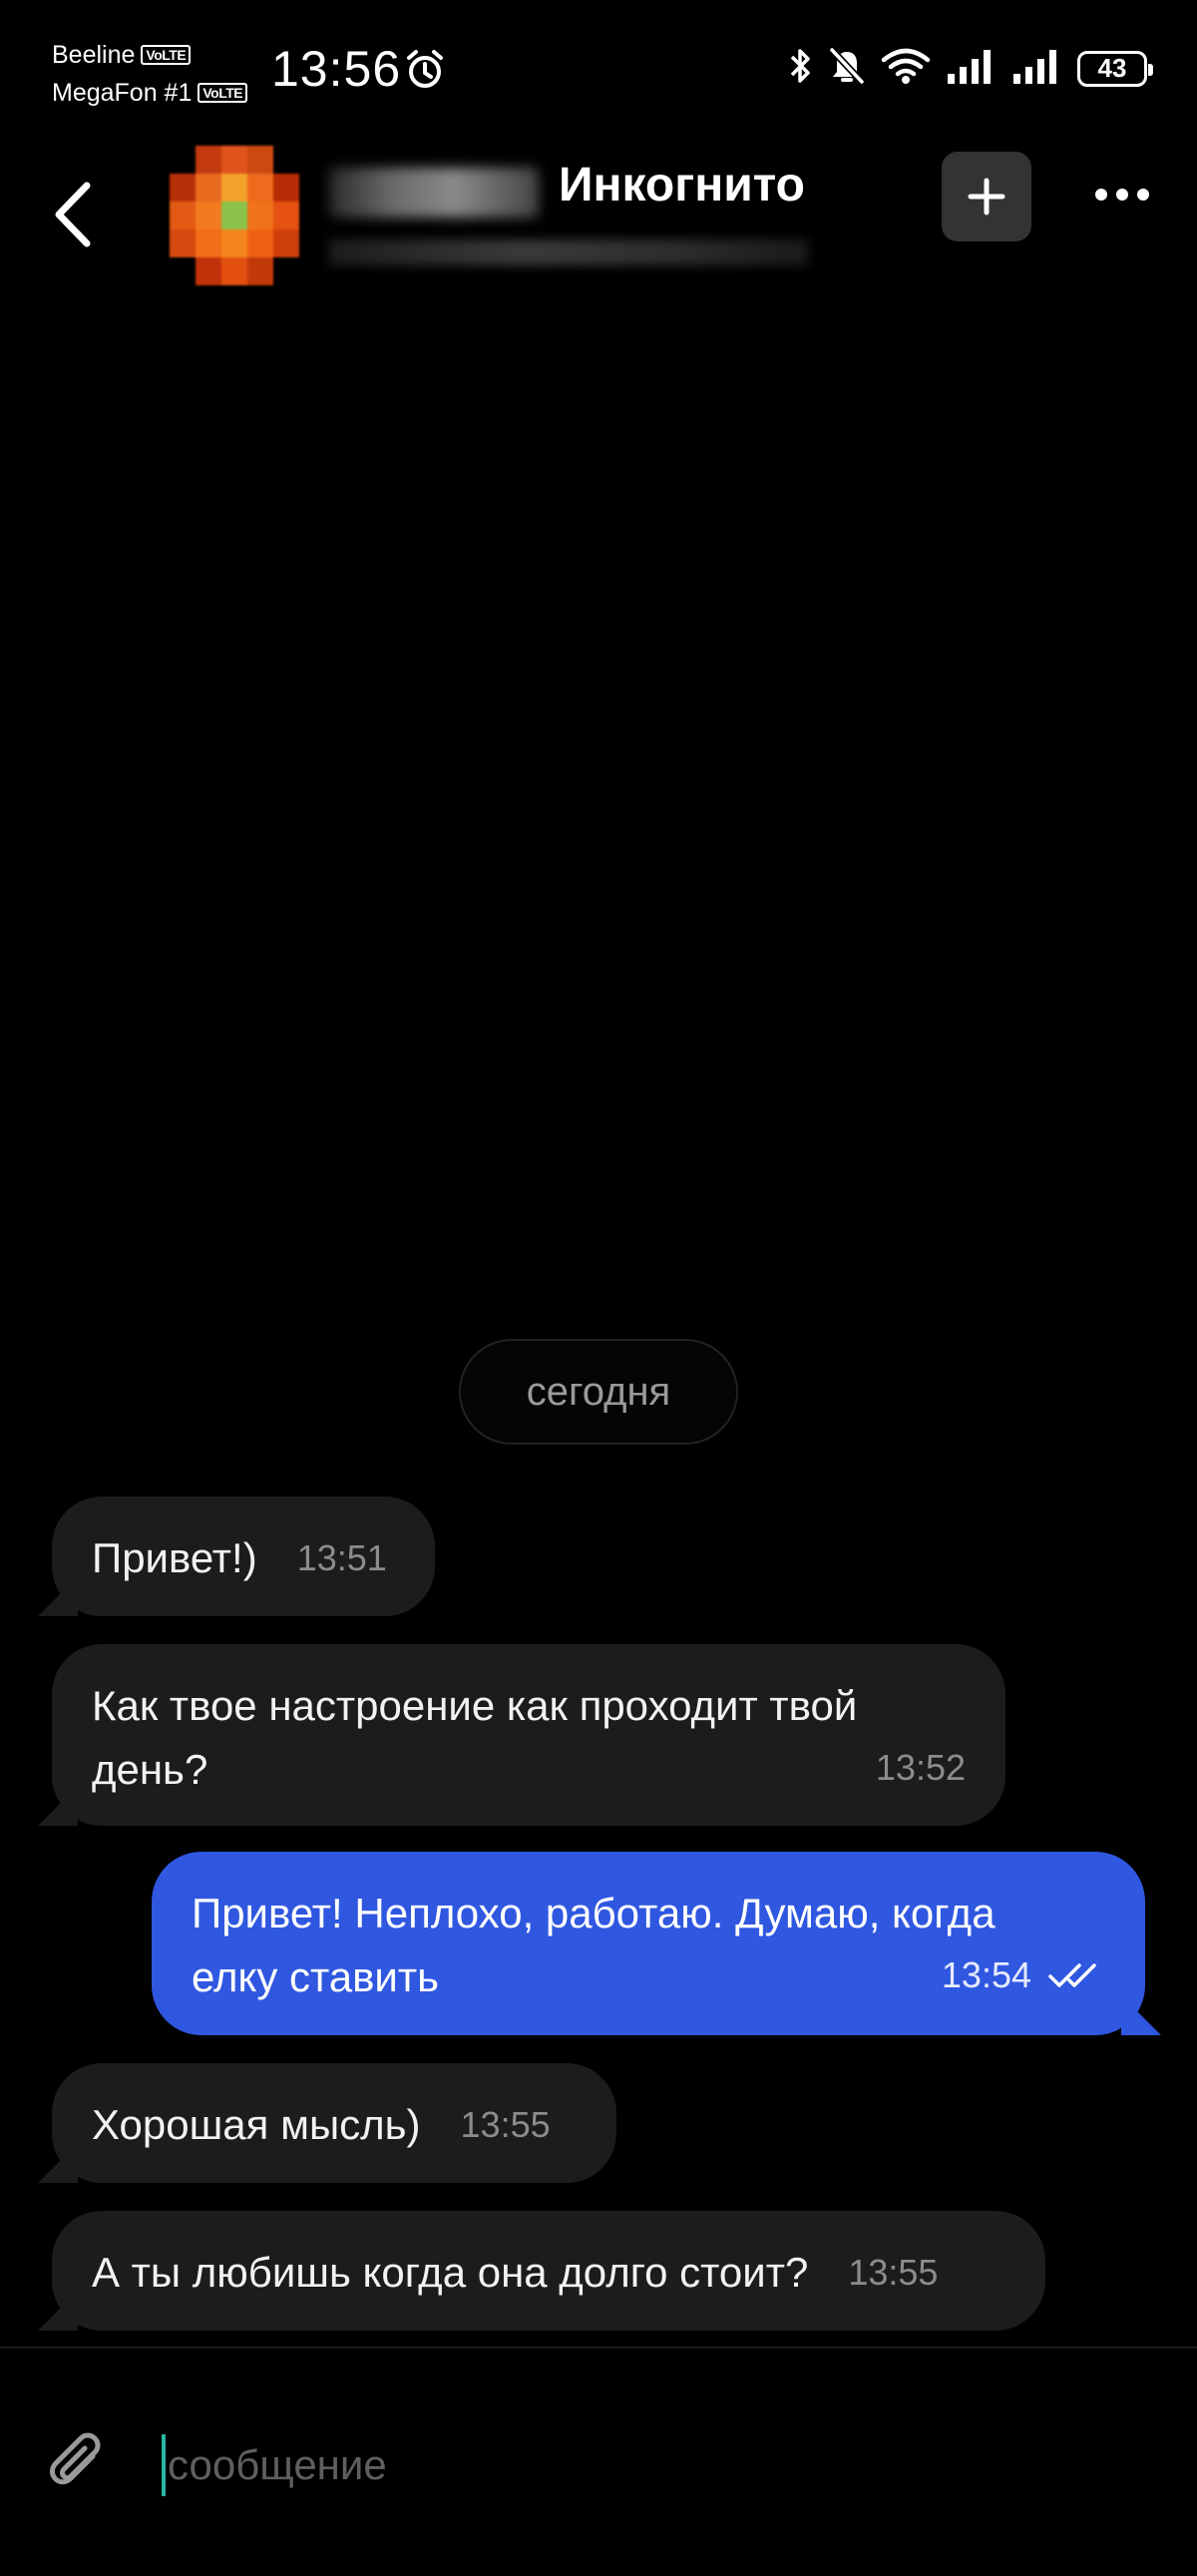 The width and height of the screenshot is (1197, 2576). Describe the element at coordinates (920, 1767) in the screenshot. I see `message-time: 13:52` at that location.